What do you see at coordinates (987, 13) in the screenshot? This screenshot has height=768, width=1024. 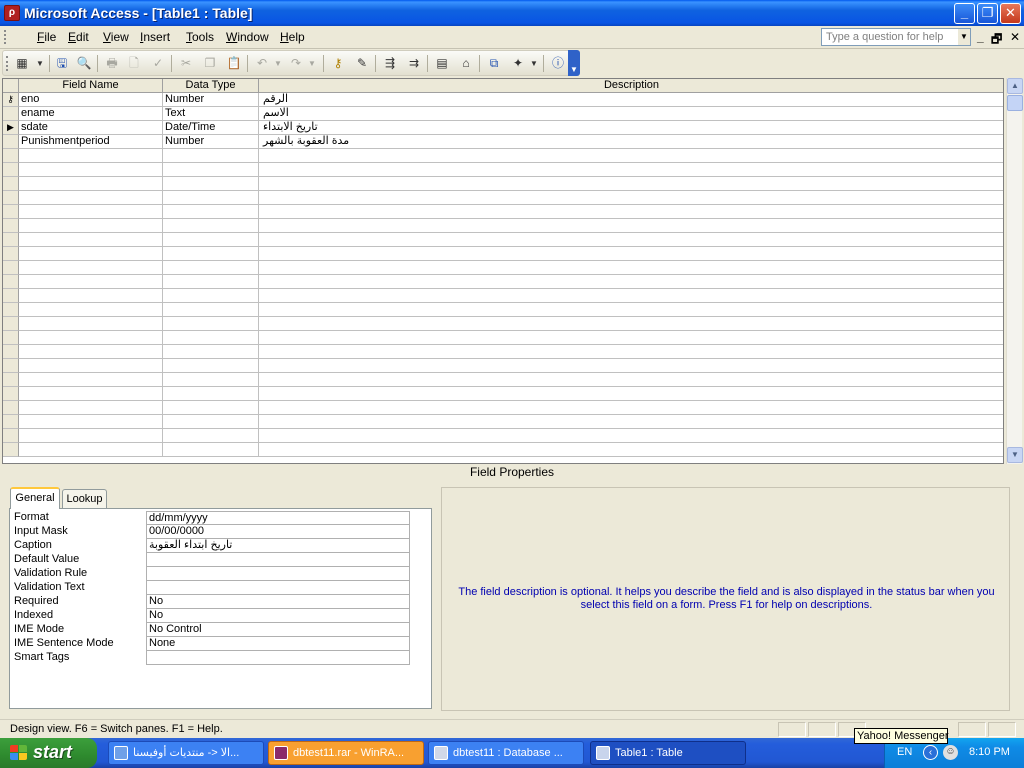 I see `restore-button: ❐` at bounding box center [987, 13].